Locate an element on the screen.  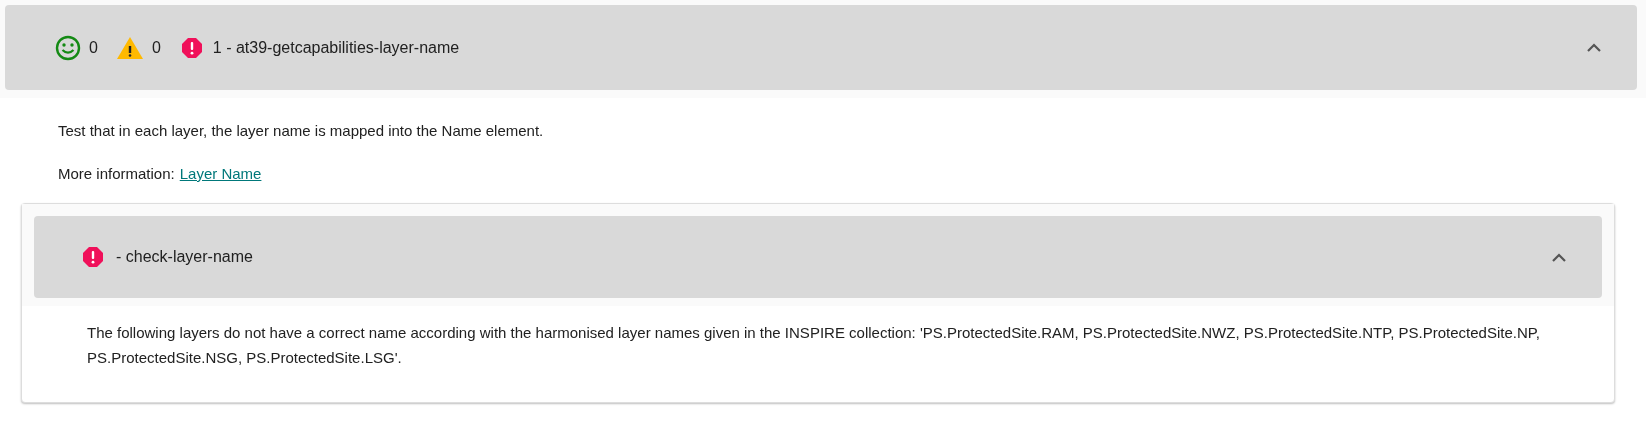
test-title: 1 - at39-getcapabilities-layer-name is located at coordinates (336, 47).